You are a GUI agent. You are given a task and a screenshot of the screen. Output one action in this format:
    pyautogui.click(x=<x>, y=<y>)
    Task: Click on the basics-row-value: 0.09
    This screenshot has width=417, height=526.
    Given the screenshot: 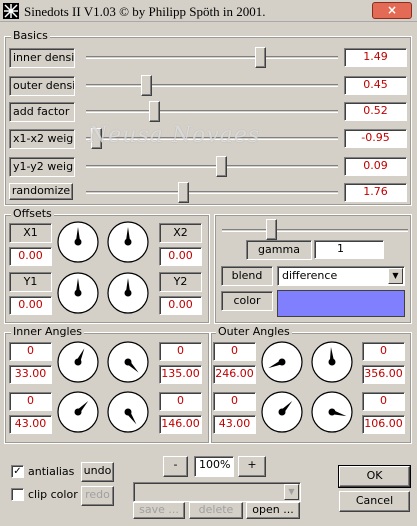 What is the action you would take?
    pyautogui.click(x=375, y=166)
    